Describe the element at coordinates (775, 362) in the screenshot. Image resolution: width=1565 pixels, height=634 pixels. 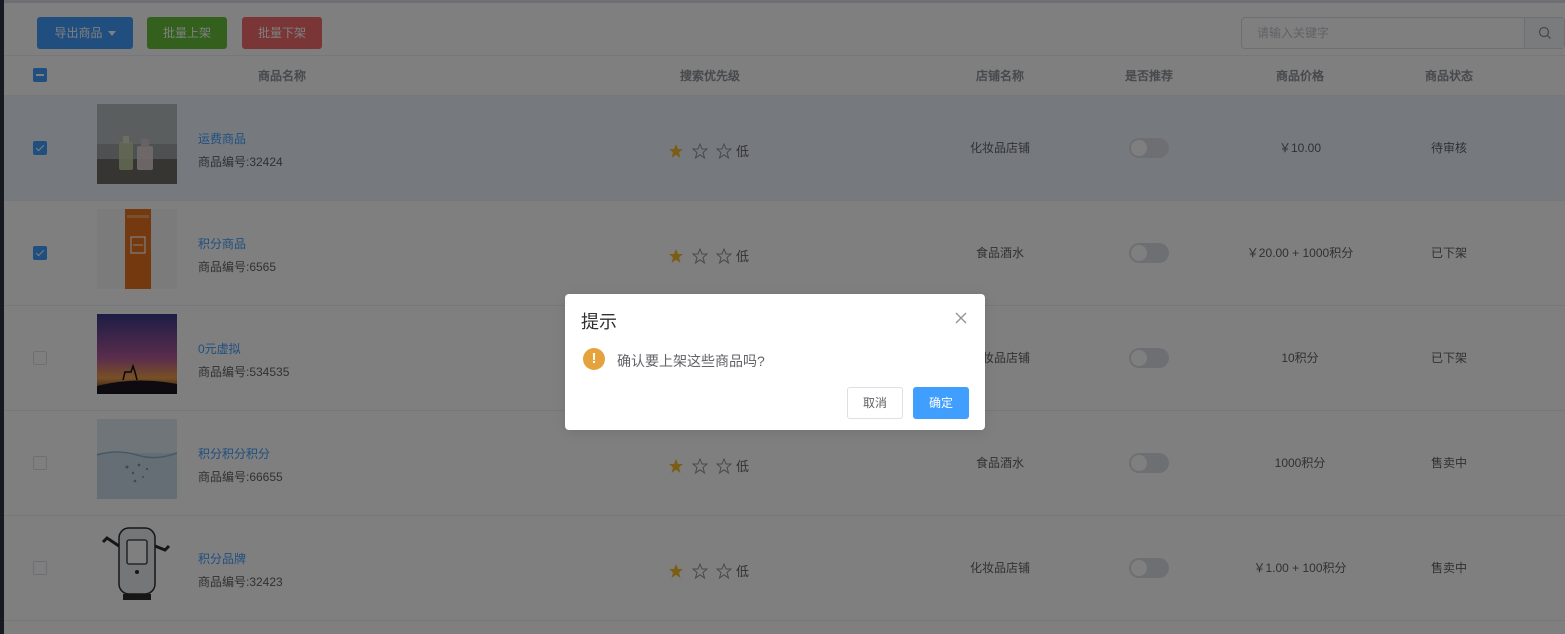
I see `confirm-dialog: 提示 ! 确认要上架这些商品吗? 取消 确定` at that location.